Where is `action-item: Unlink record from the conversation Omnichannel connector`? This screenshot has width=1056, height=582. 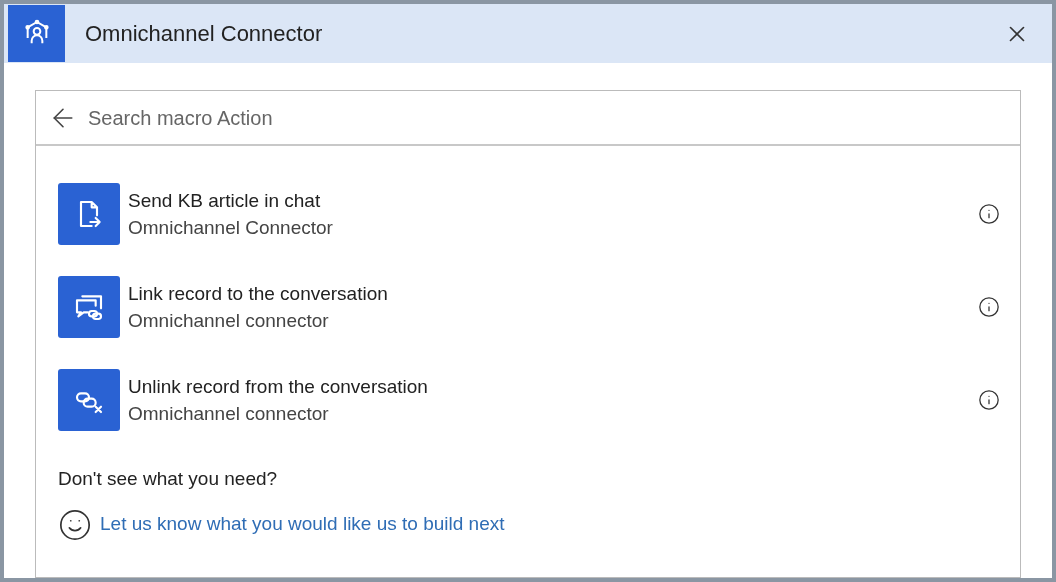
action-item: Unlink record from the conversation Omnichannel connector is located at coordinates (529, 400).